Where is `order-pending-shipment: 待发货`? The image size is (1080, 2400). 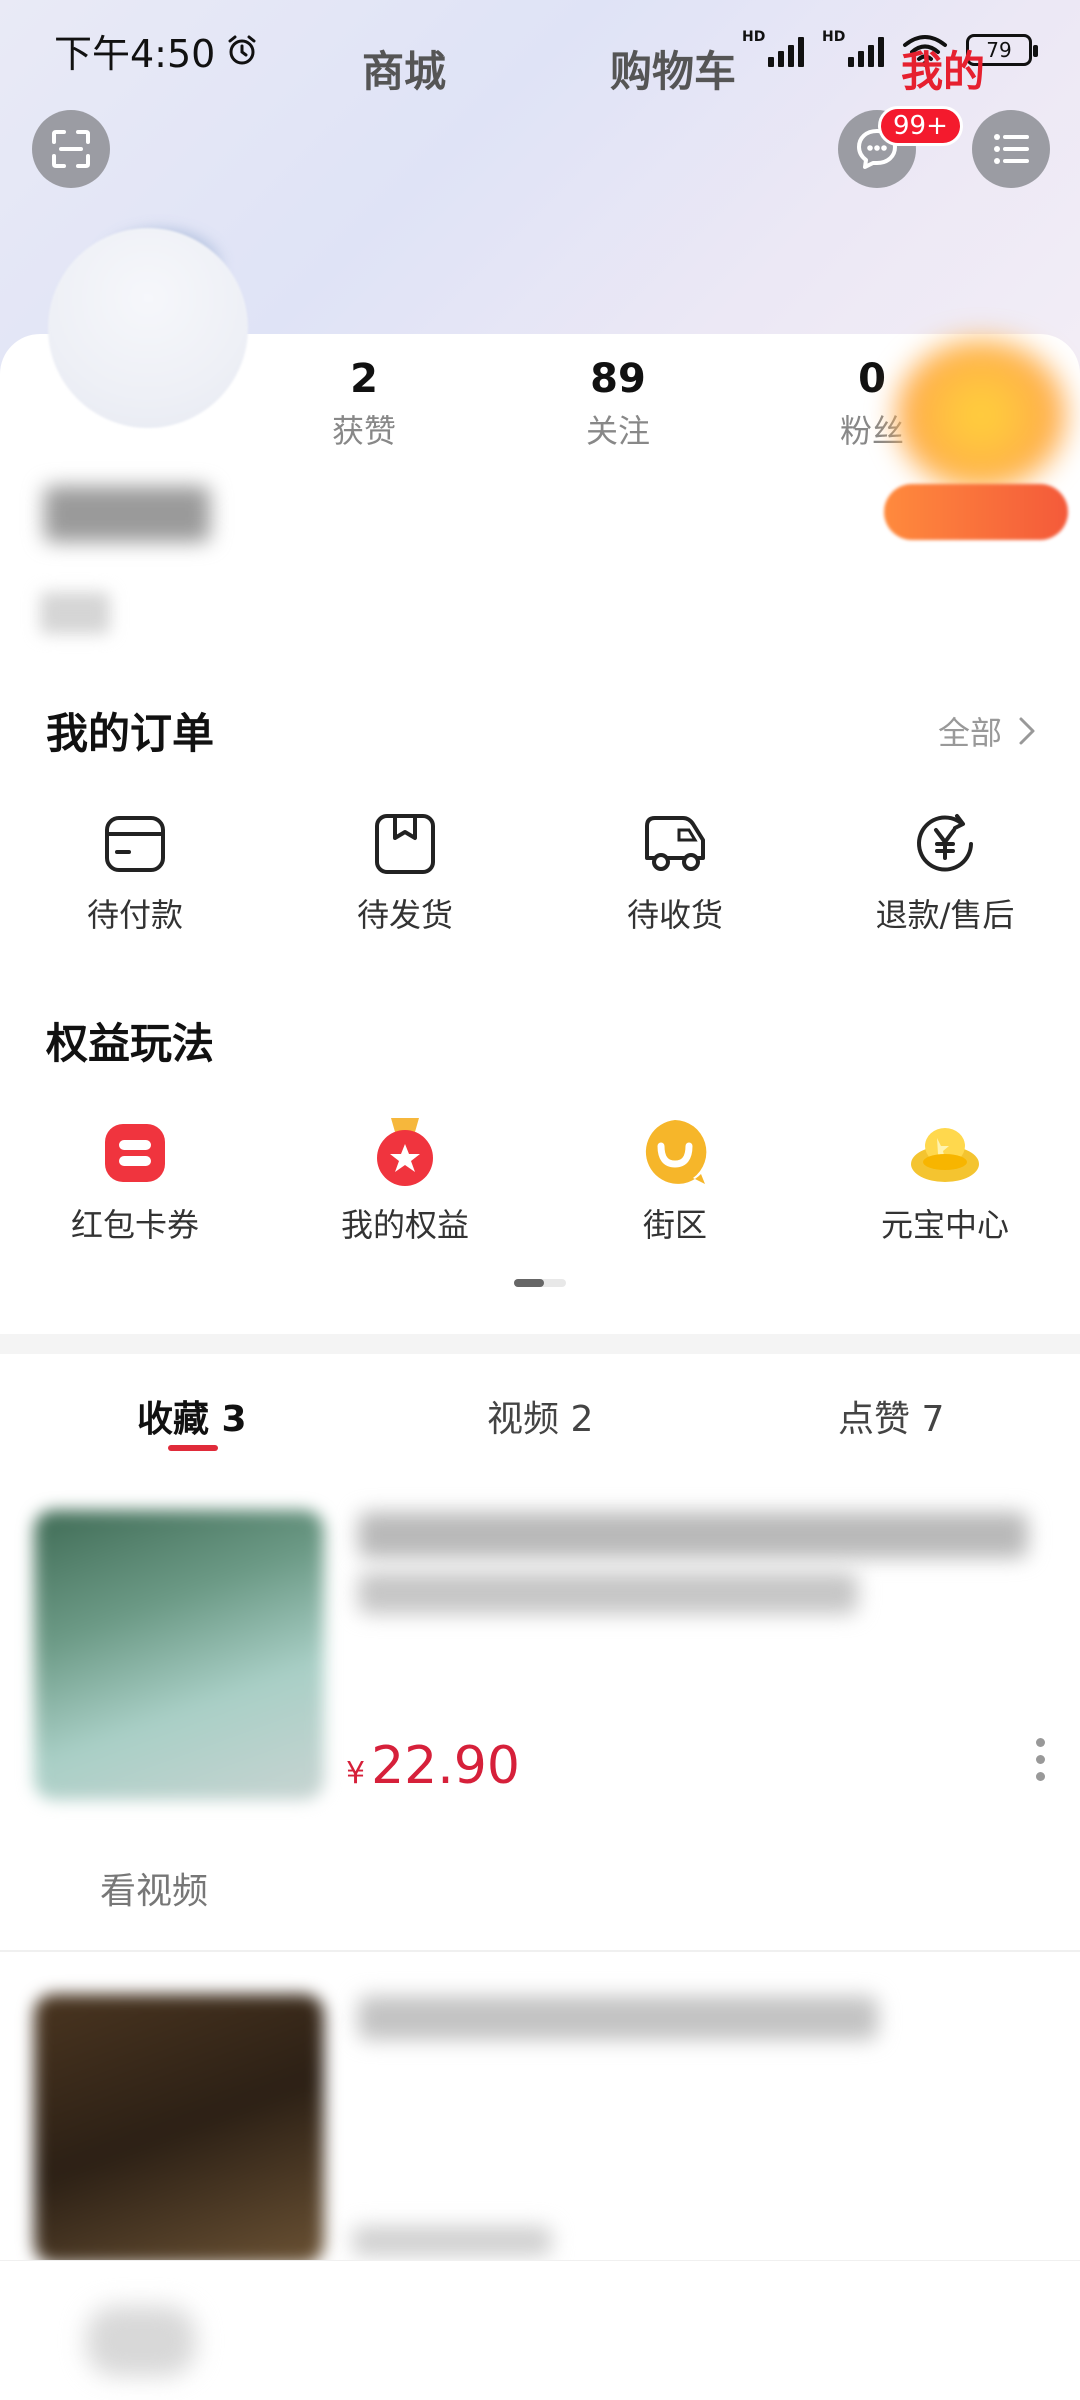
order-pending-shipment: 待发货 is located at coordinates (405, 873).